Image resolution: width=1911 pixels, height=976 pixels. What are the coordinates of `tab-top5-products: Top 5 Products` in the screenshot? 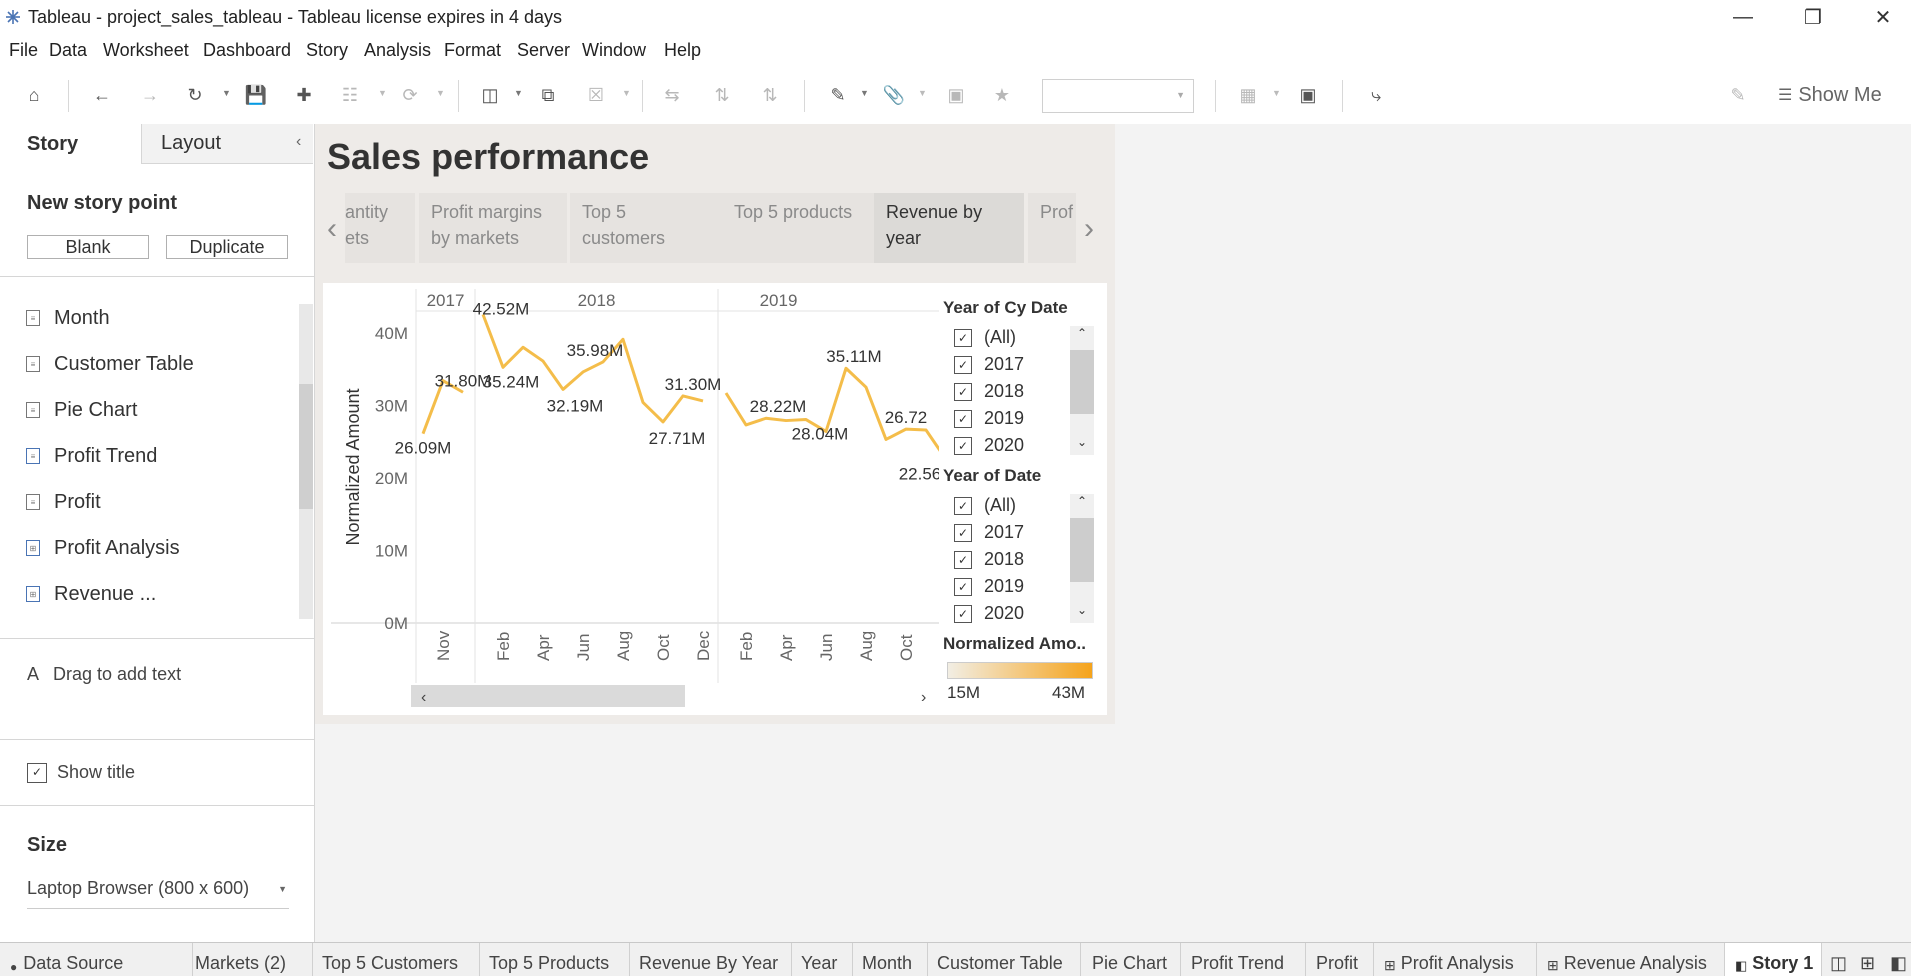 It's located at (555, 959).